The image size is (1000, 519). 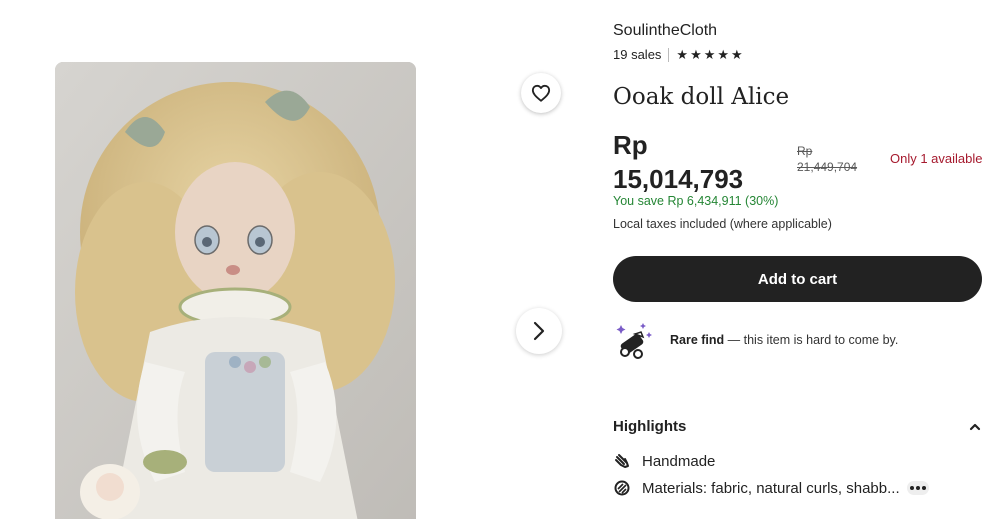 I want to click on stock-status: Only 1 available, so click(x=936, y=158).